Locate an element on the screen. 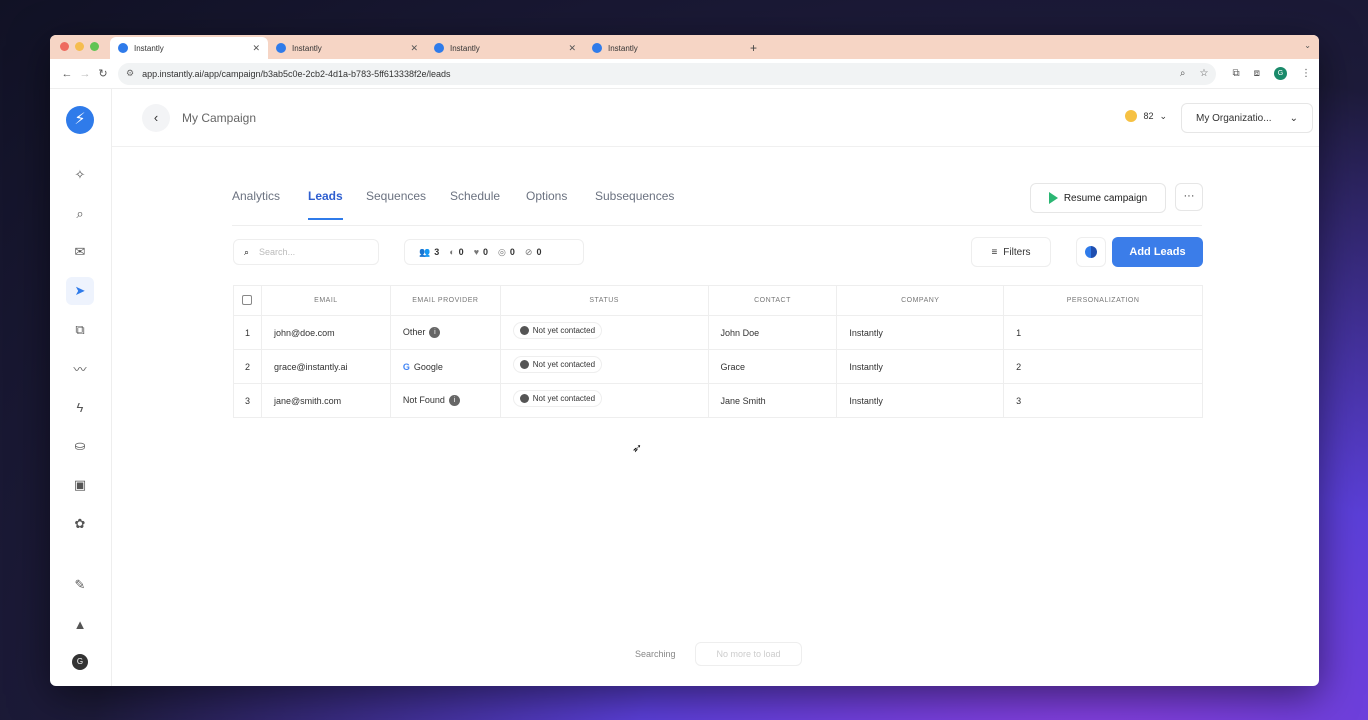 The image size is (1368, 720). row-number: 3 is located at coordinates (247, 400).